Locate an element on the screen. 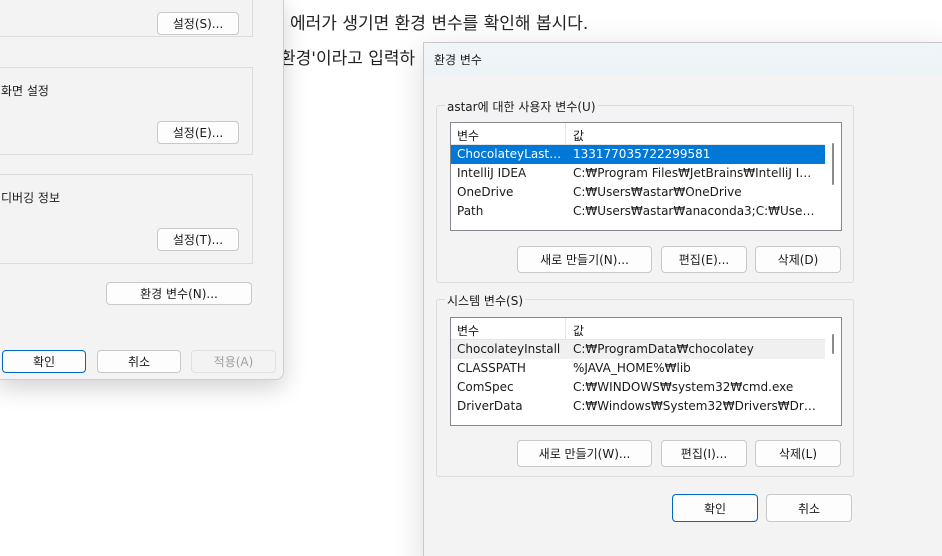 The height and width of the screenshot is (556, 942). system-list-scrollbar is located at coordinates (833, 371).